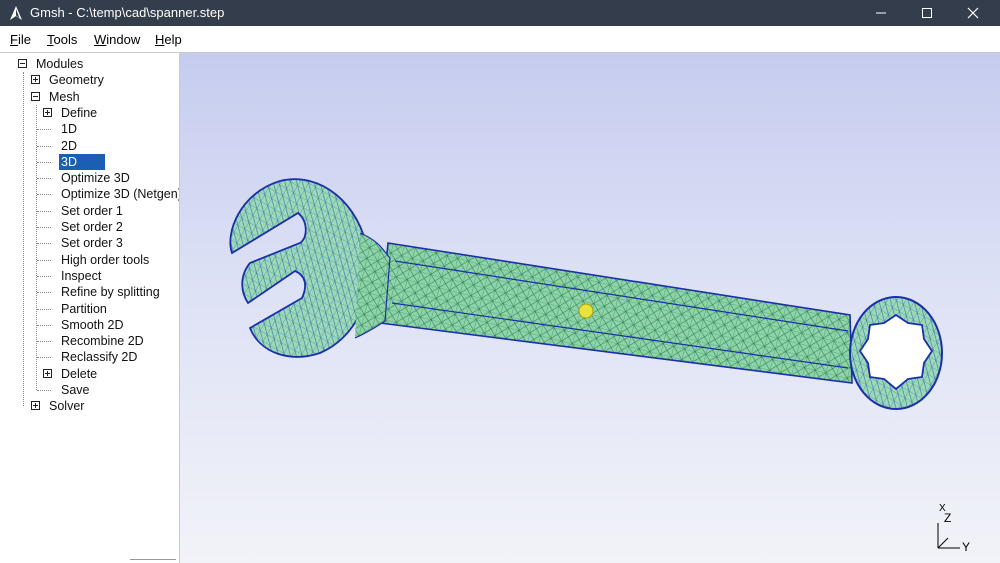  What do you see at coordinates (89, 146) in the screenshot?
I see `tree-node-2d: 2D` at bounding box center [89, 146].